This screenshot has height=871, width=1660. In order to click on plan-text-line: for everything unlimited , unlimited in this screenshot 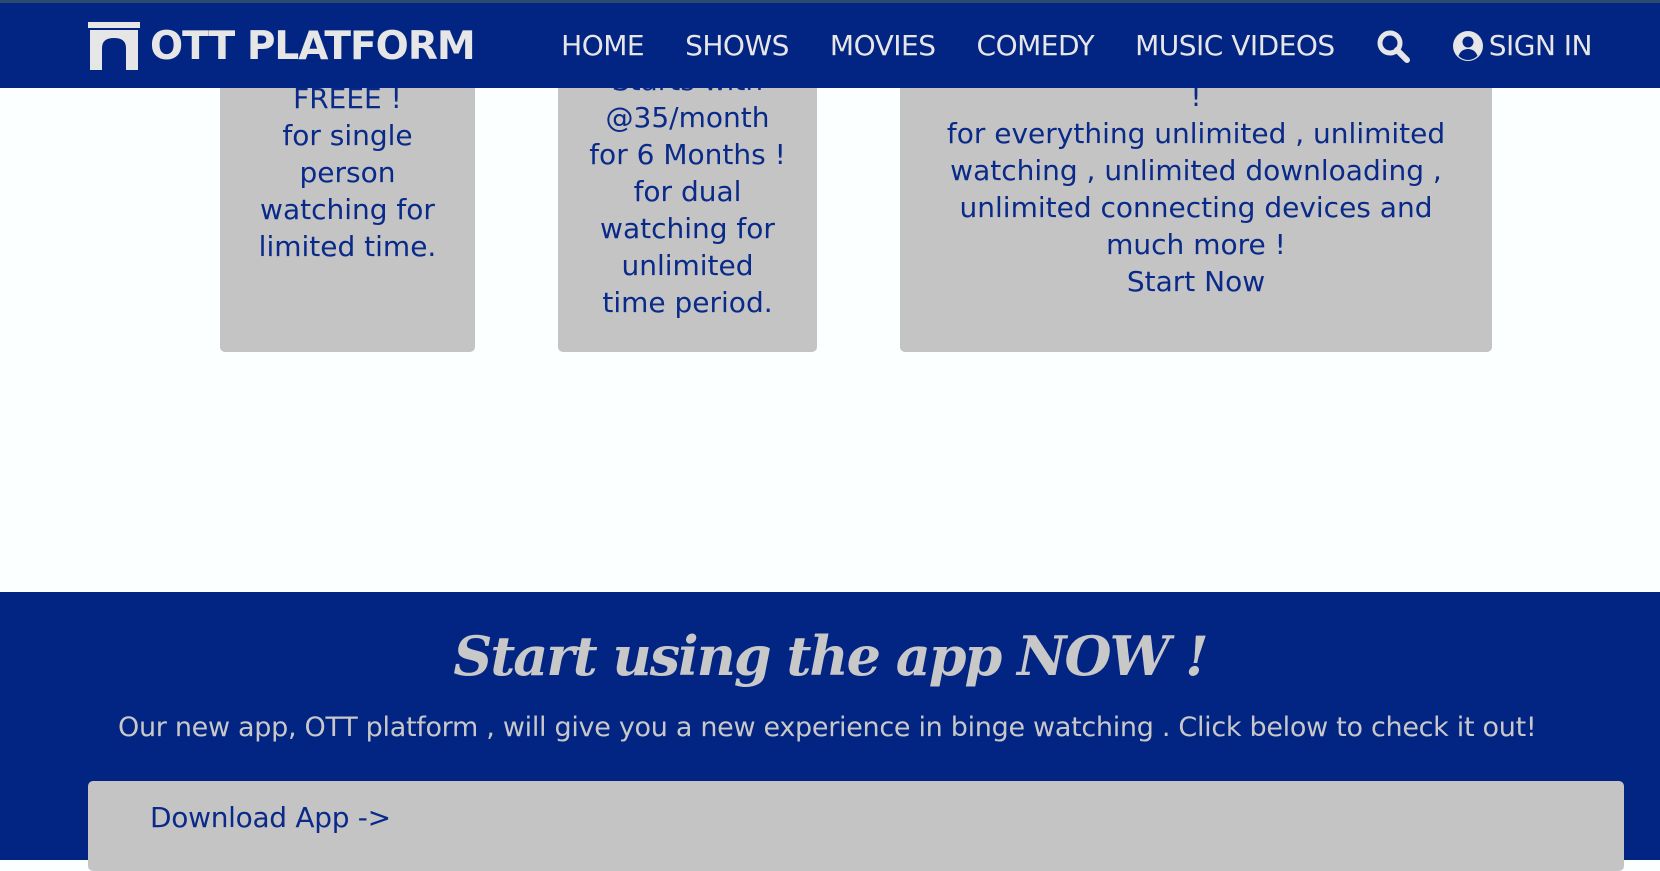, I will do `click(1196, 133)`.